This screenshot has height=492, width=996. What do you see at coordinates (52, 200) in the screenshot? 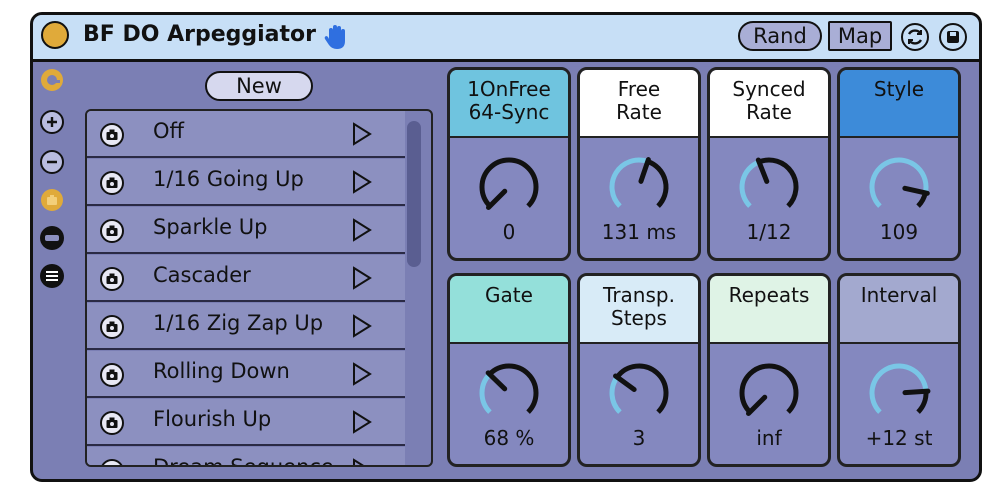
I see `orange-camera-icon` at bounding box center [52, 200].